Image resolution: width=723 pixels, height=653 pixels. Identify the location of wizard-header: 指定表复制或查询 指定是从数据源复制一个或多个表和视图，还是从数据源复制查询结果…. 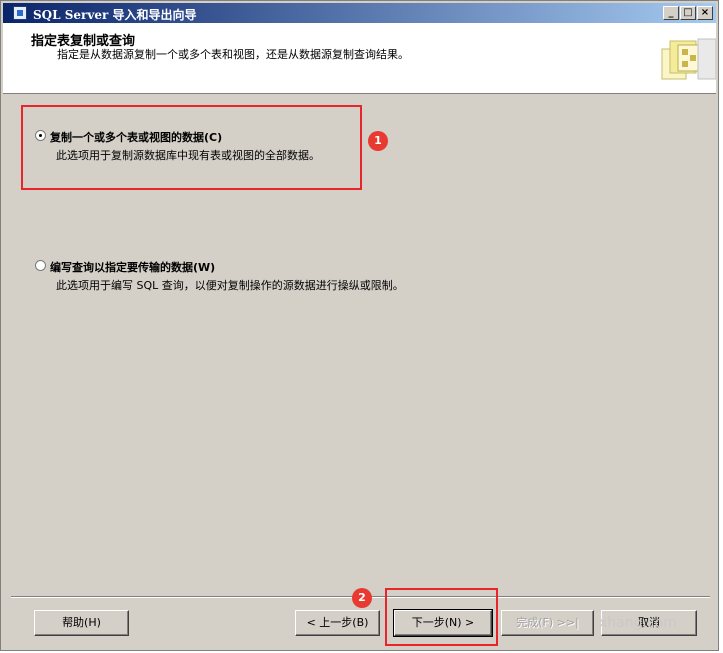
(359, 58).